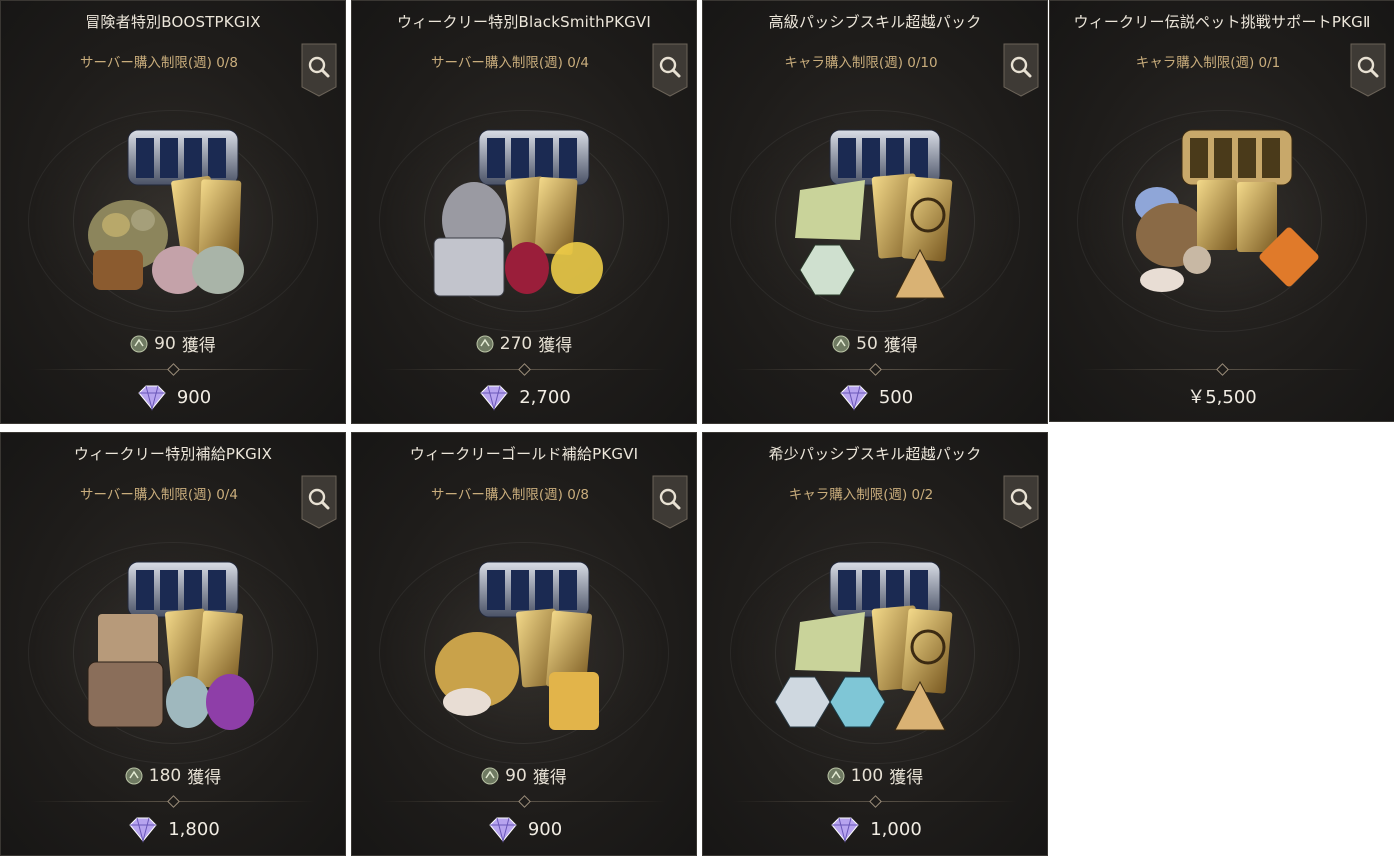  What do you see at coordinates (524, 454) in the screenshot?
I see `card-title: ウィークリーゴールド補給PKGVI` at bounding box center [524, 454].